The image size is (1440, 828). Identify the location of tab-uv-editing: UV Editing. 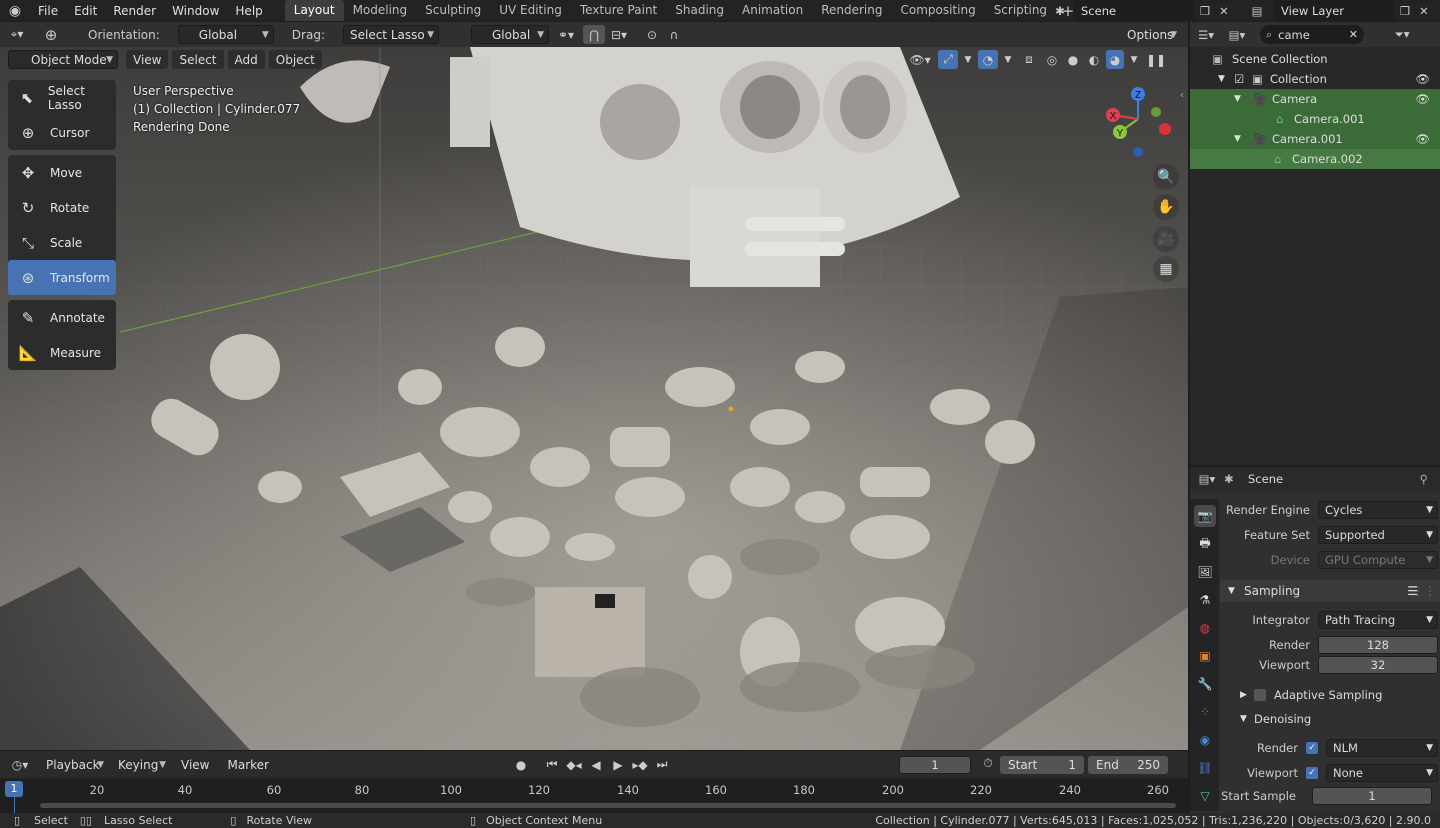
(530, 10).